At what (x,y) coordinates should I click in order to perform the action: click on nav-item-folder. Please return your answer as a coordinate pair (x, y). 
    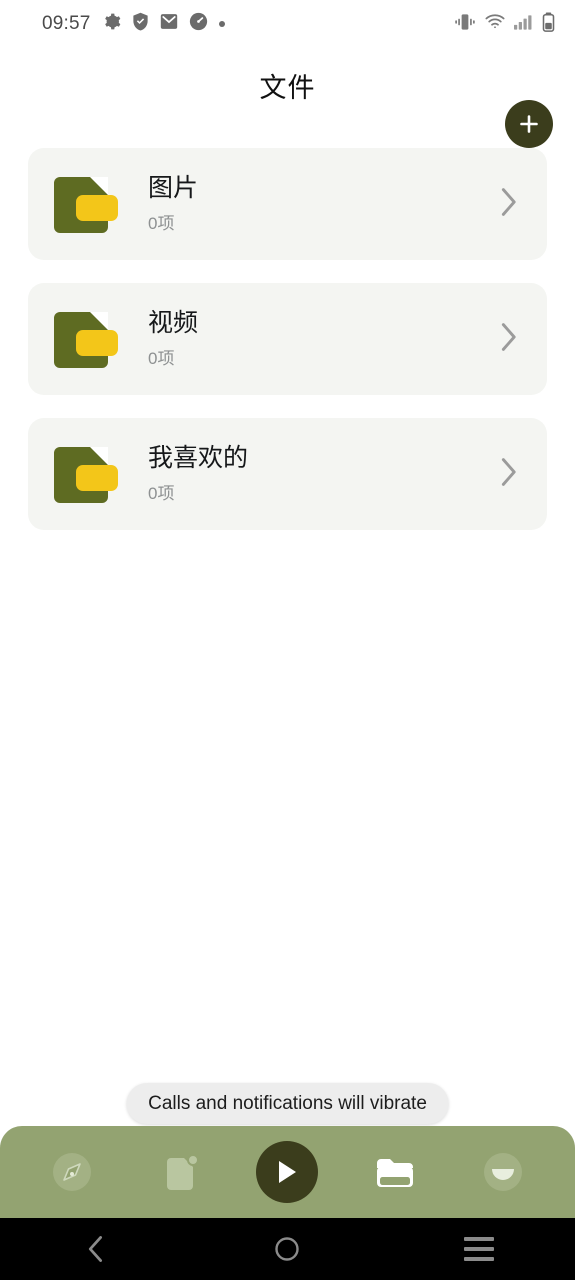
    Looking at the image, I should click on (395, 1172).